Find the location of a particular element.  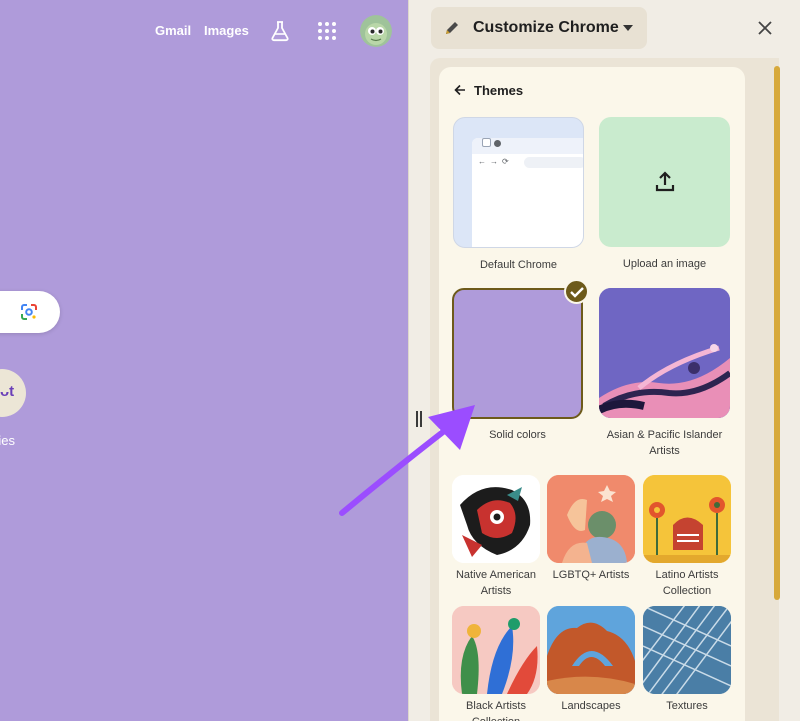

labs-icon is located at coordinates (280, 31).